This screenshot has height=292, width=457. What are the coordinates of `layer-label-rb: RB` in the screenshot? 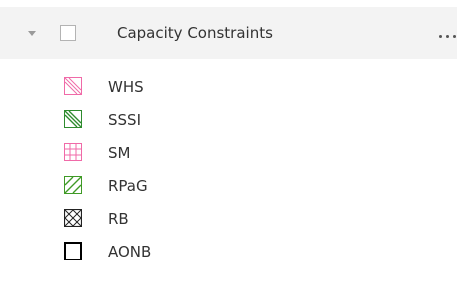 It's located at (118, 219).